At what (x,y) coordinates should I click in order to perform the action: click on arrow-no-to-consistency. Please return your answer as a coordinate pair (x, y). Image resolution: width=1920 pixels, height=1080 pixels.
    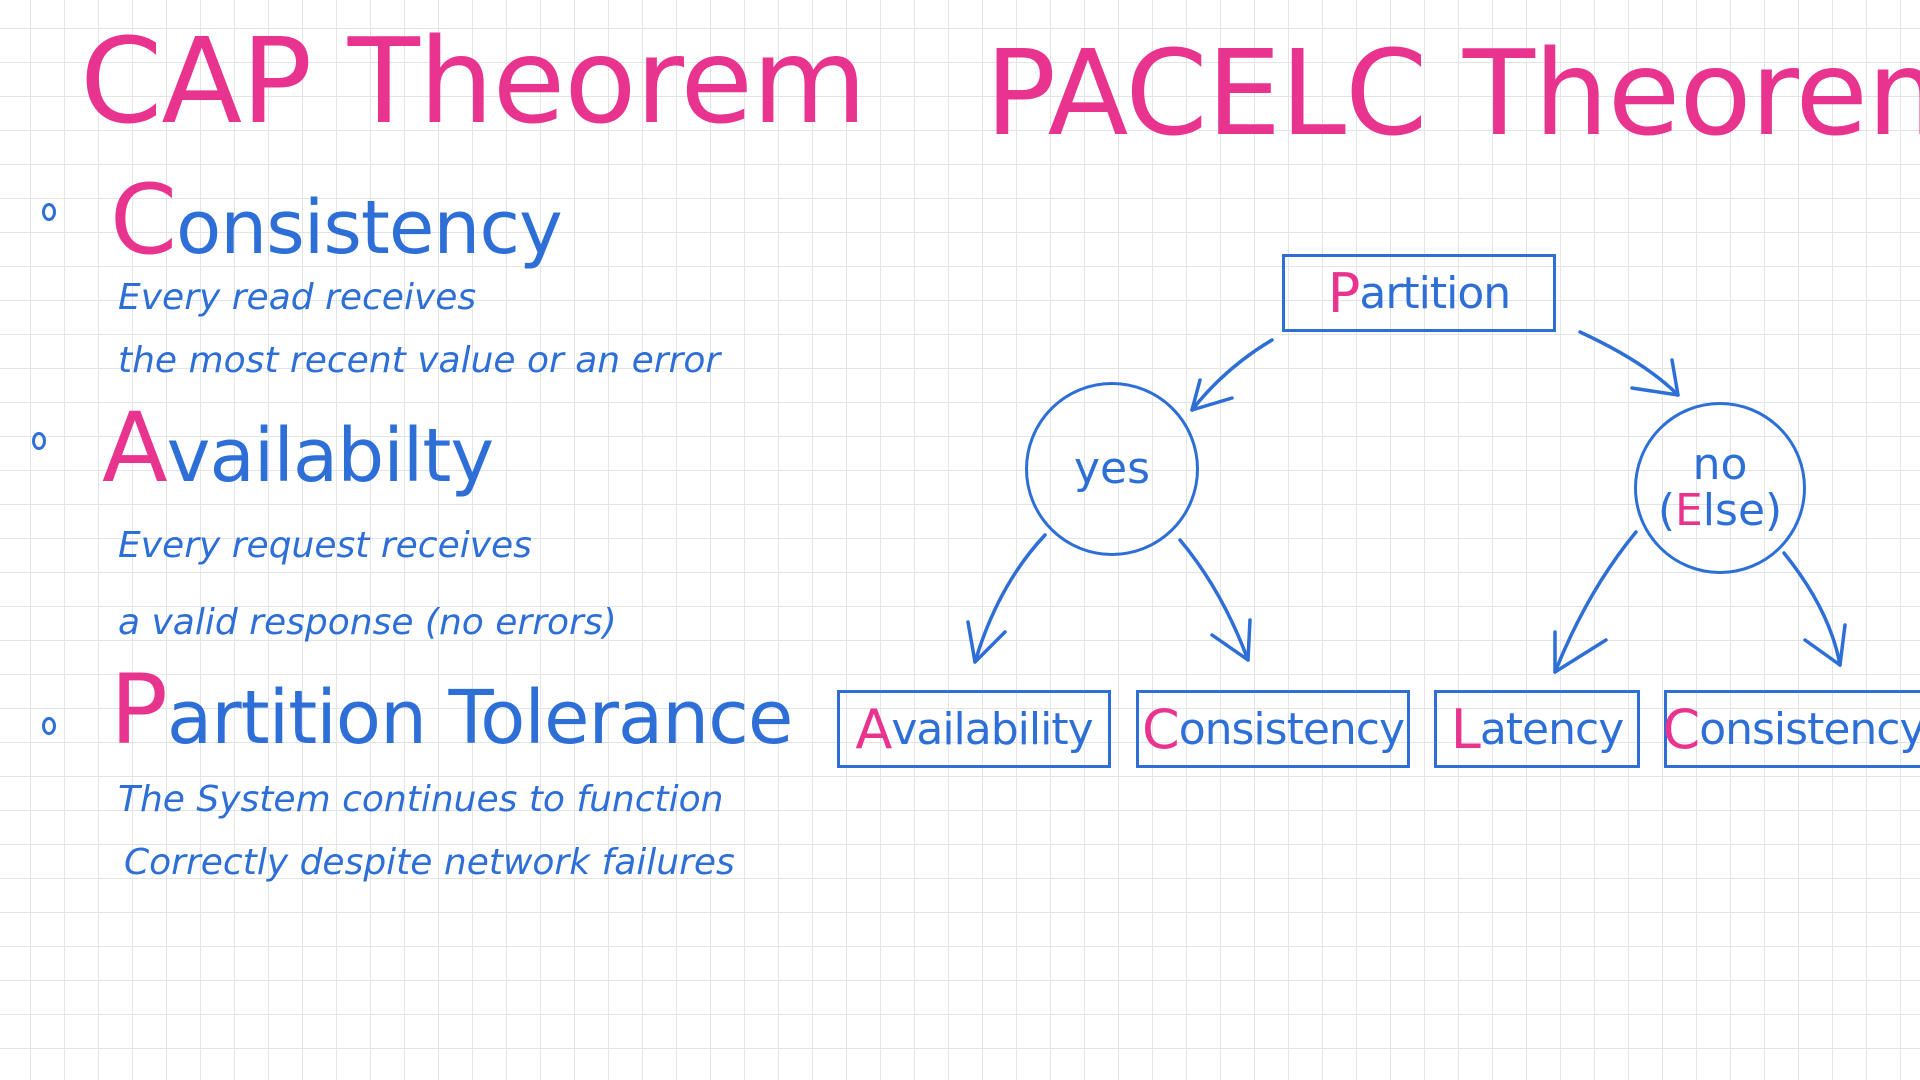
    Looking at the image, I should click on (1814, 609).